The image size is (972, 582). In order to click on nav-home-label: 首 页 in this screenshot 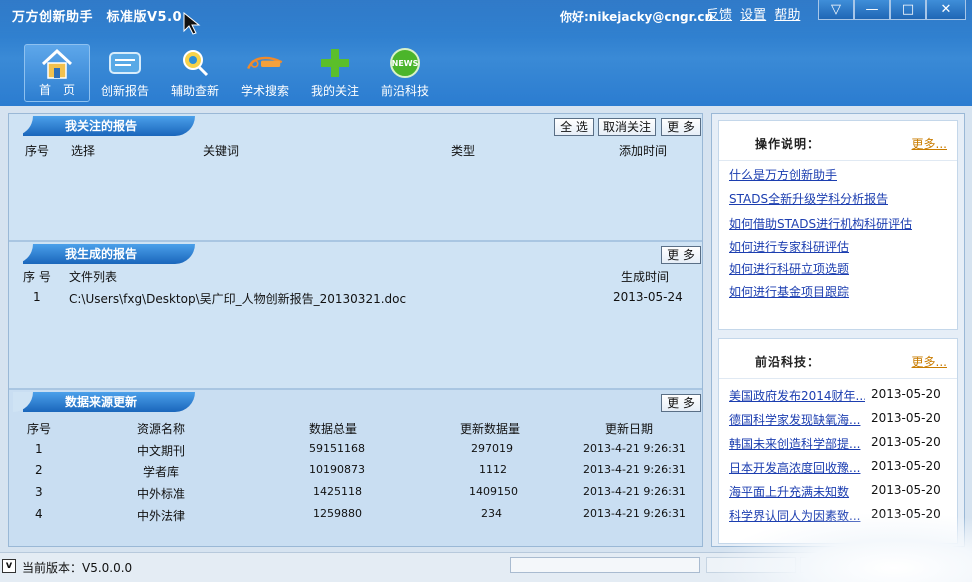, I will do `click(56, 90)`.